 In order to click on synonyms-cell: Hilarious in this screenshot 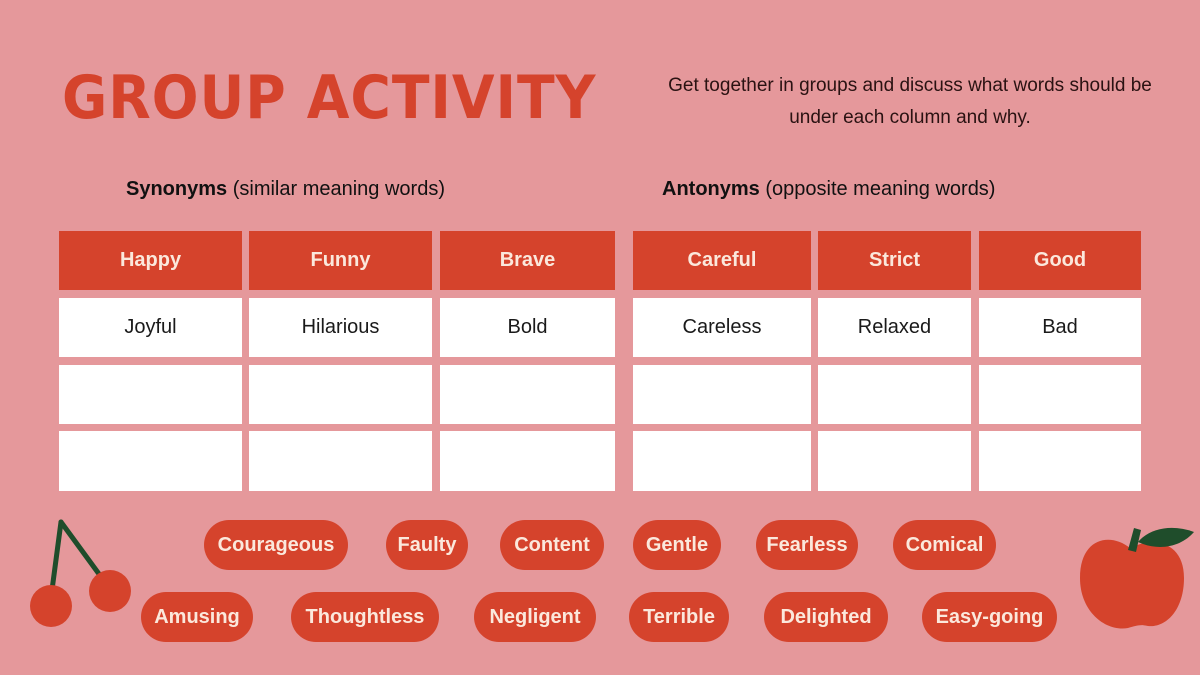, I will do `click(340, 327)`.